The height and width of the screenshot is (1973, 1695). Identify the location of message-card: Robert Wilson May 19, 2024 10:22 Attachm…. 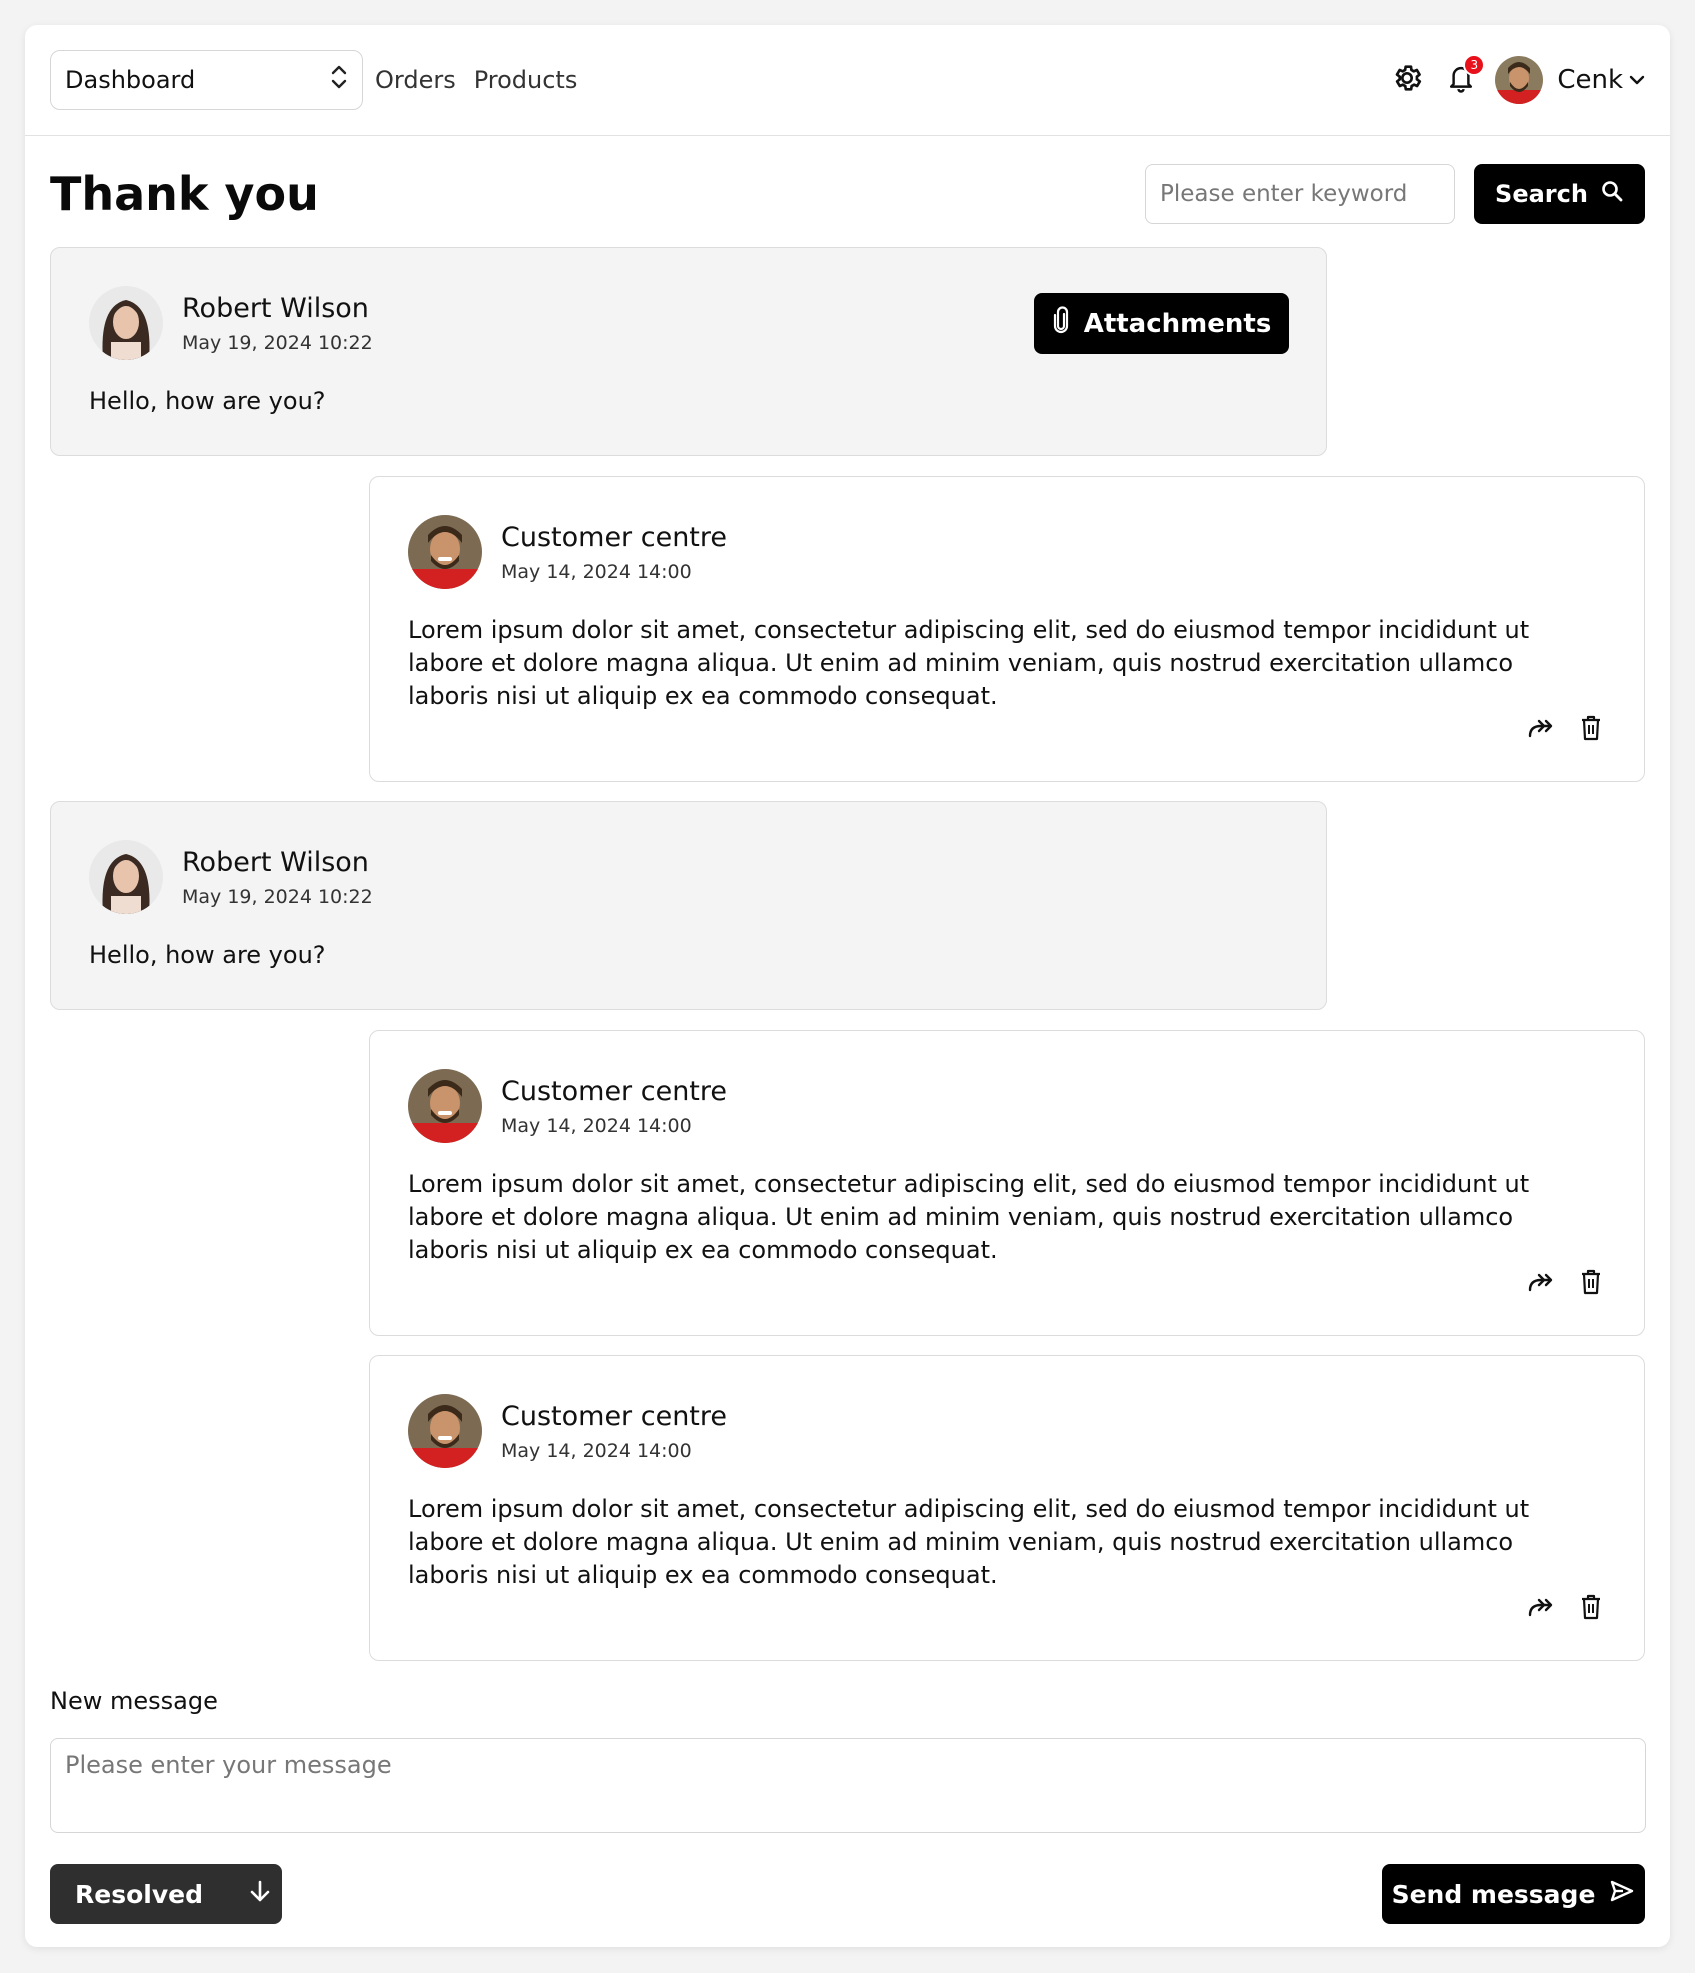
(688, 351).